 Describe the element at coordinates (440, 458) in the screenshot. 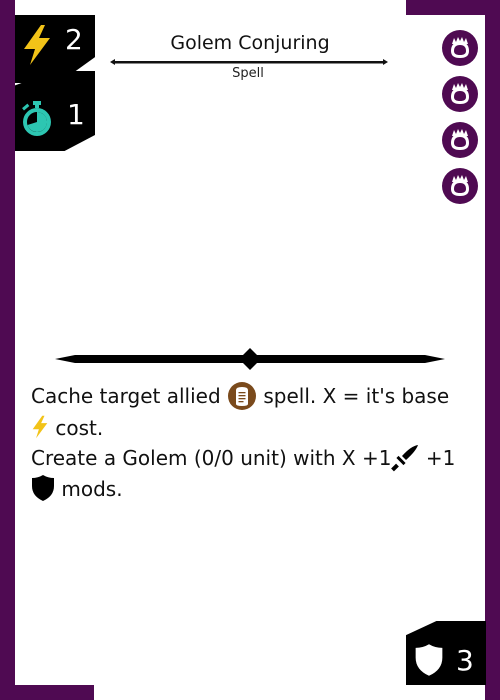

I see `rules-text-segment: +1` at that location.